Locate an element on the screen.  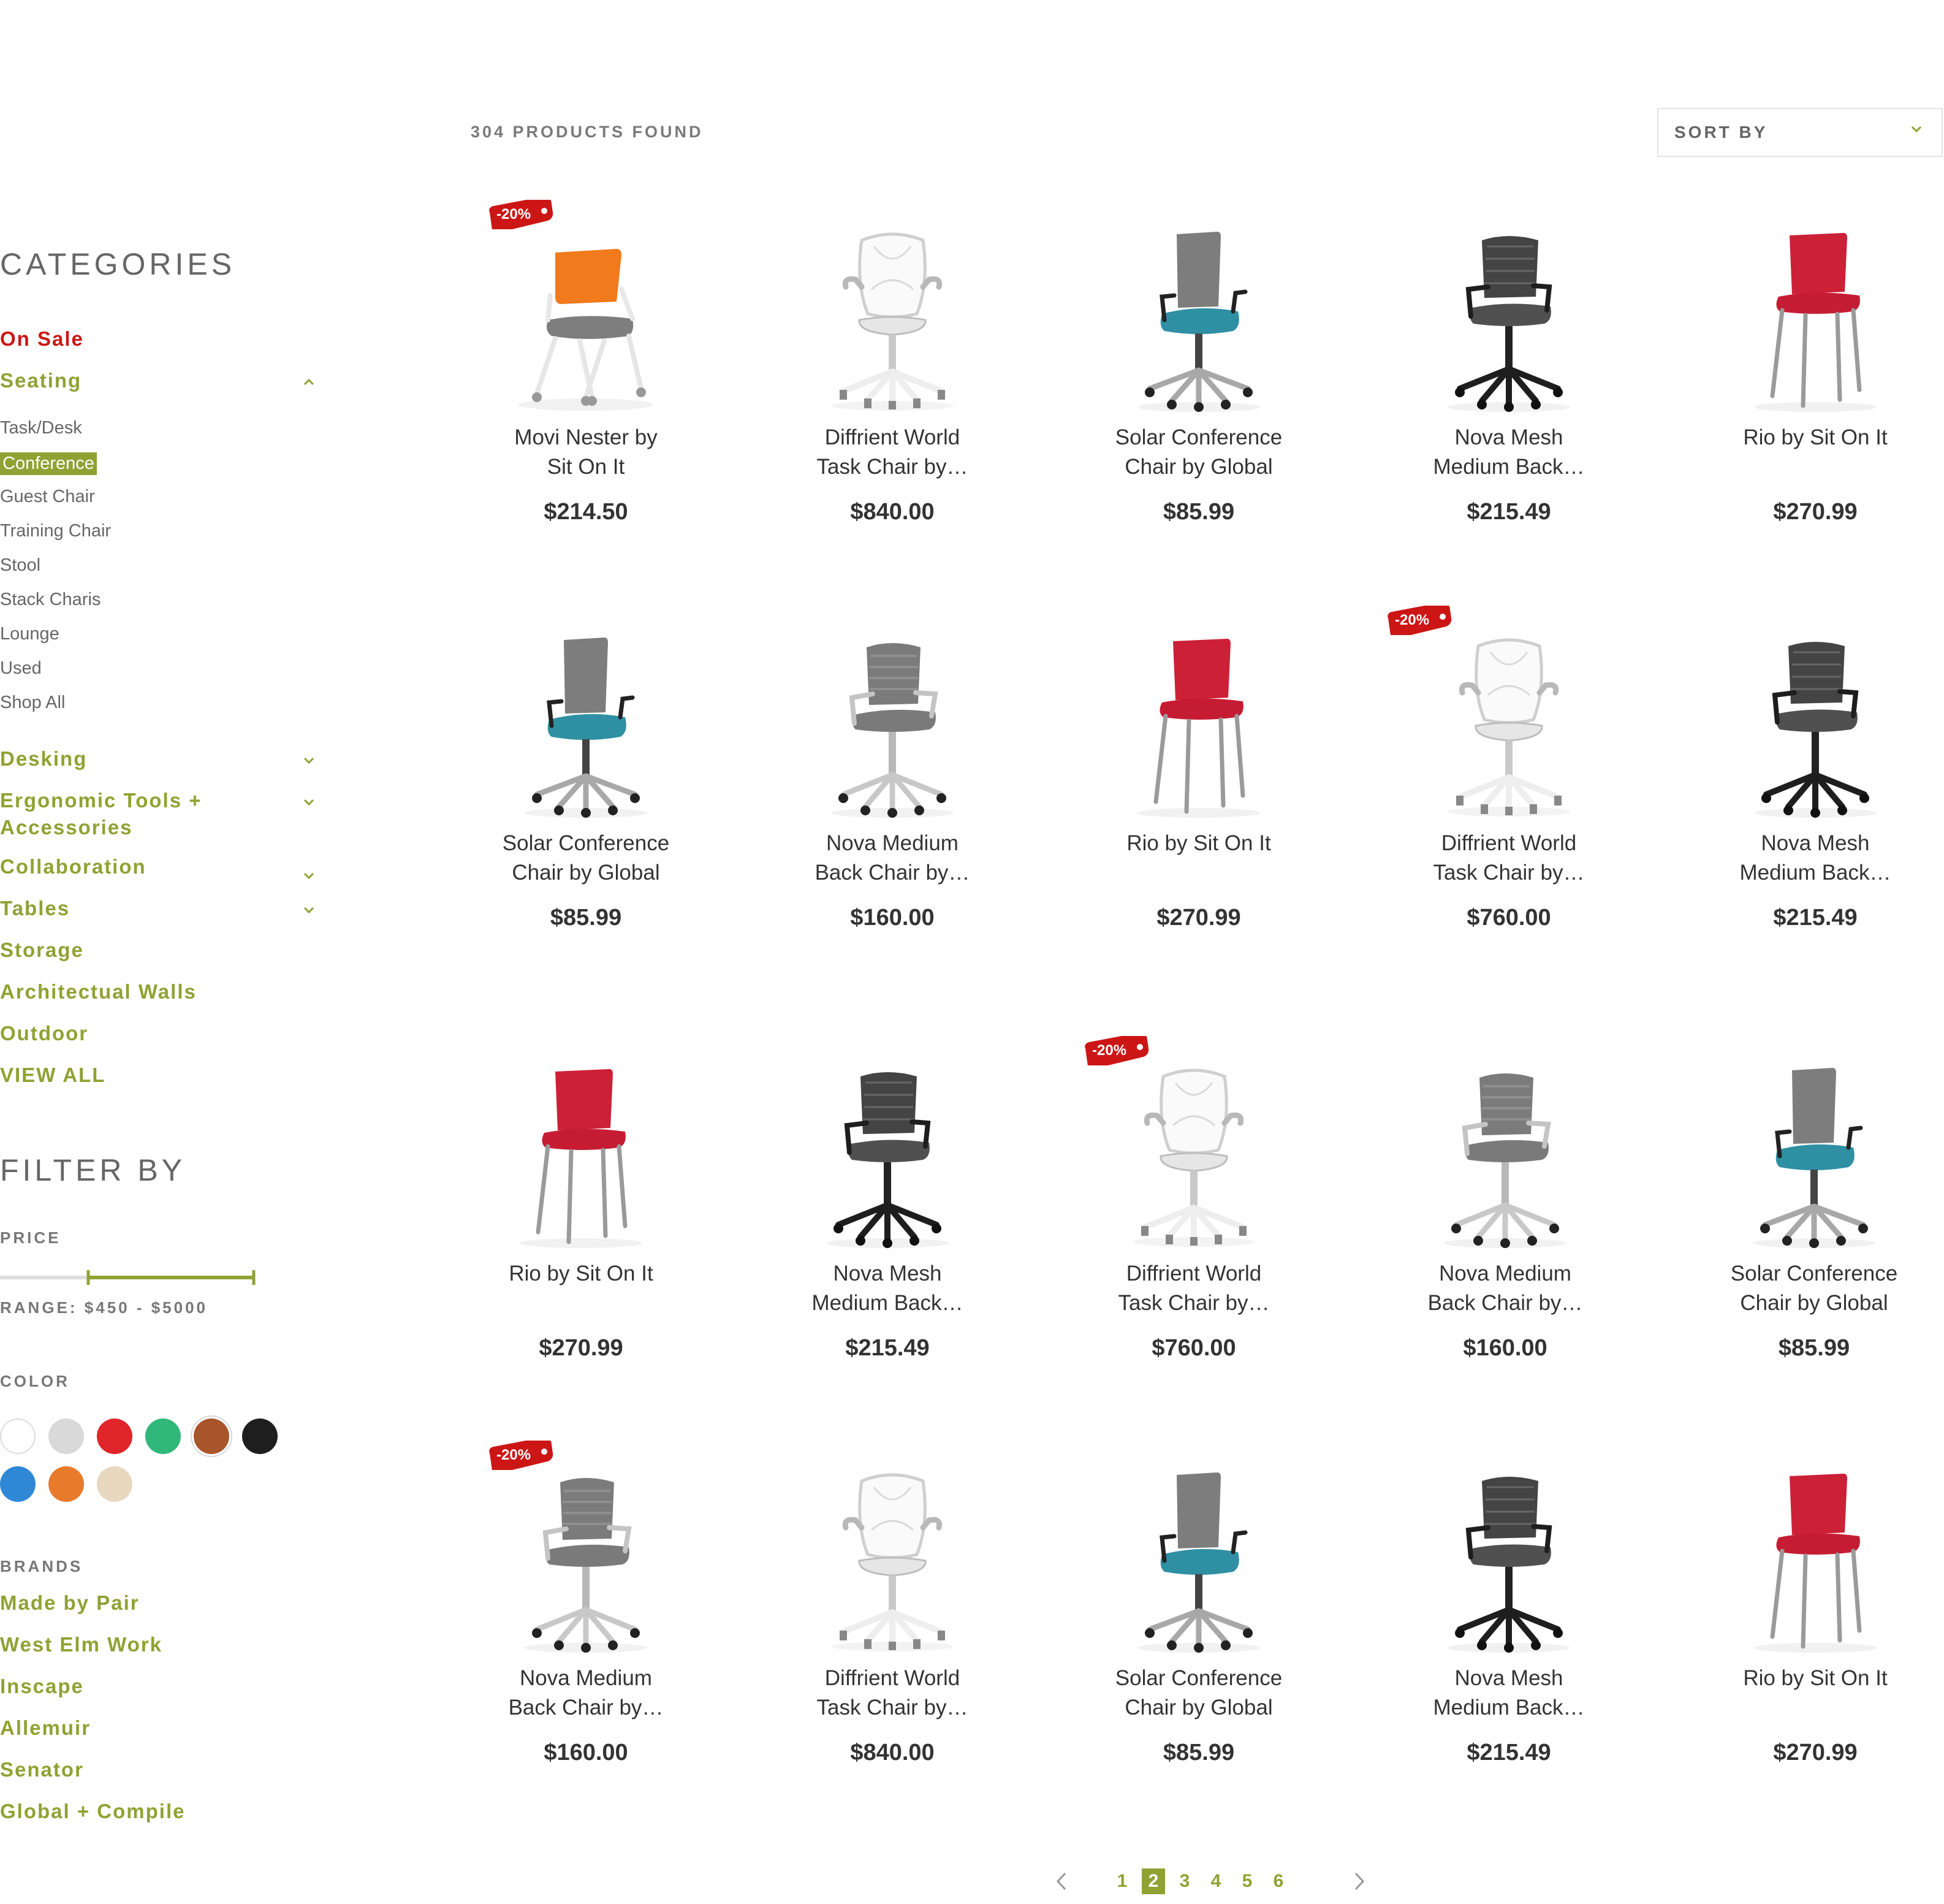
category-on-sale: On Sale is located at coordinates (42, 339).